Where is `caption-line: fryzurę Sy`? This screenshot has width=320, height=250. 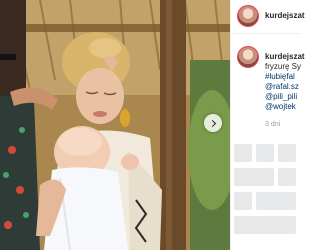
caption-line: fryzurę Sy is located at coordinates (283, 66).